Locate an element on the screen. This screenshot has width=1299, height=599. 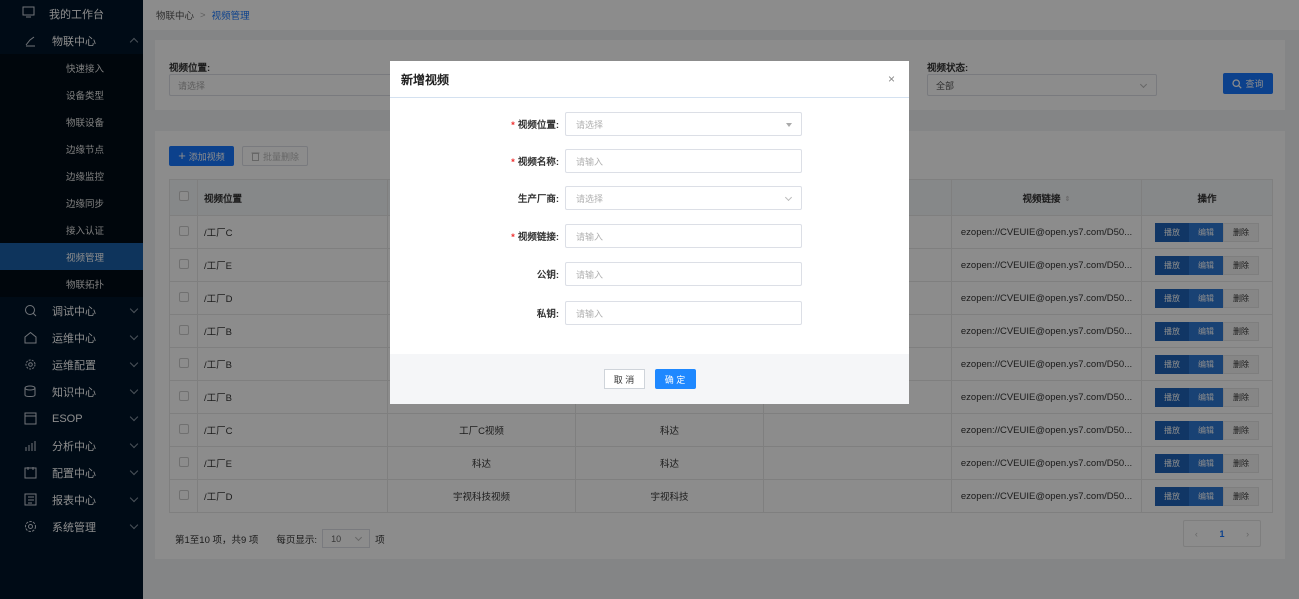
video-name-input: 请输入 is located at coordinates (683, 161).